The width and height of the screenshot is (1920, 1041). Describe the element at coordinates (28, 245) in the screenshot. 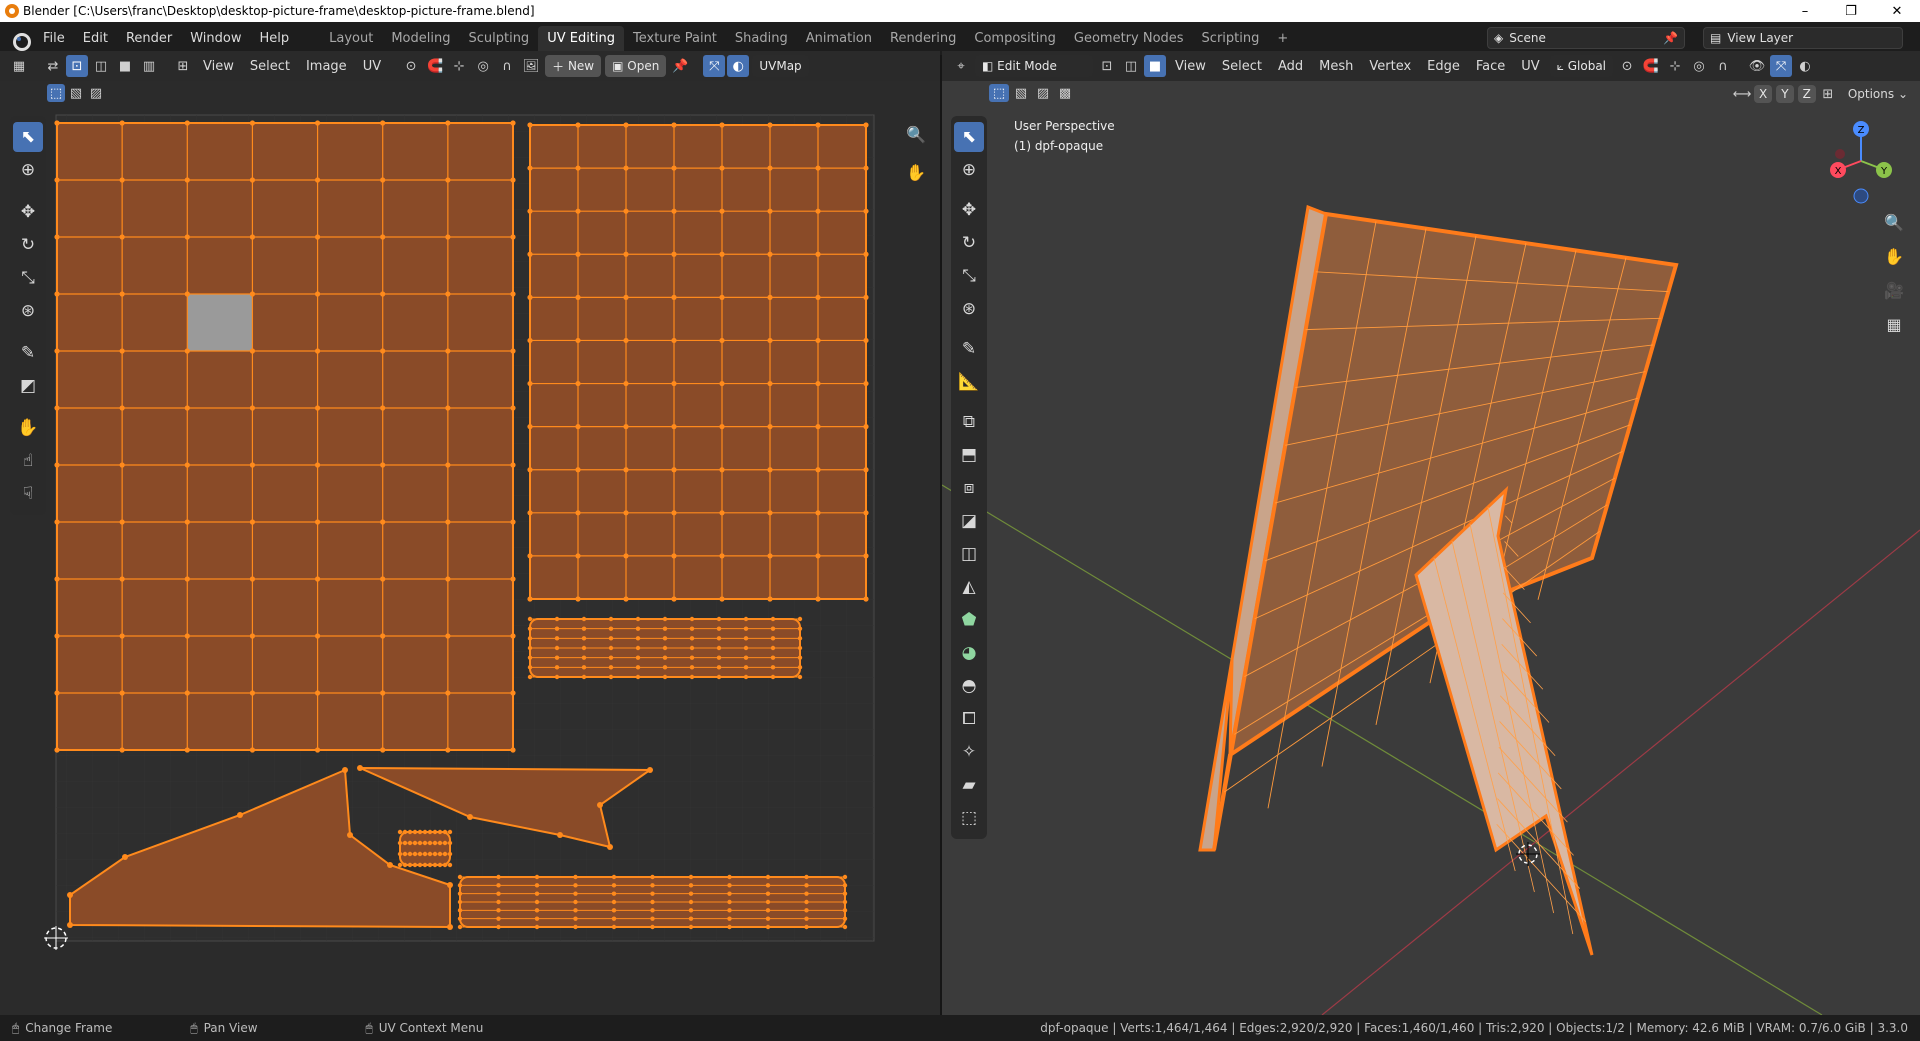

I see `rotate-tool-icon: ↻` at that location.